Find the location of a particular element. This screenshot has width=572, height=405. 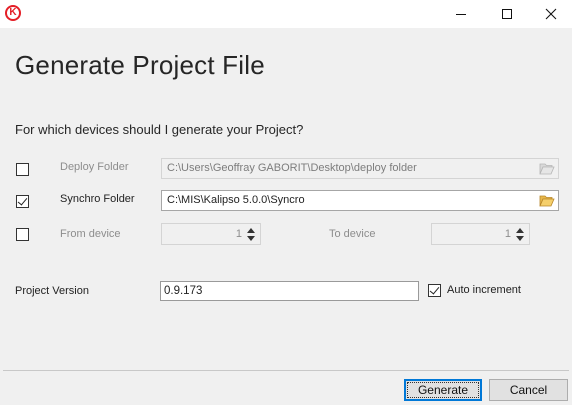

deploy-folder-browse-button is located at coordinates (547, 168).